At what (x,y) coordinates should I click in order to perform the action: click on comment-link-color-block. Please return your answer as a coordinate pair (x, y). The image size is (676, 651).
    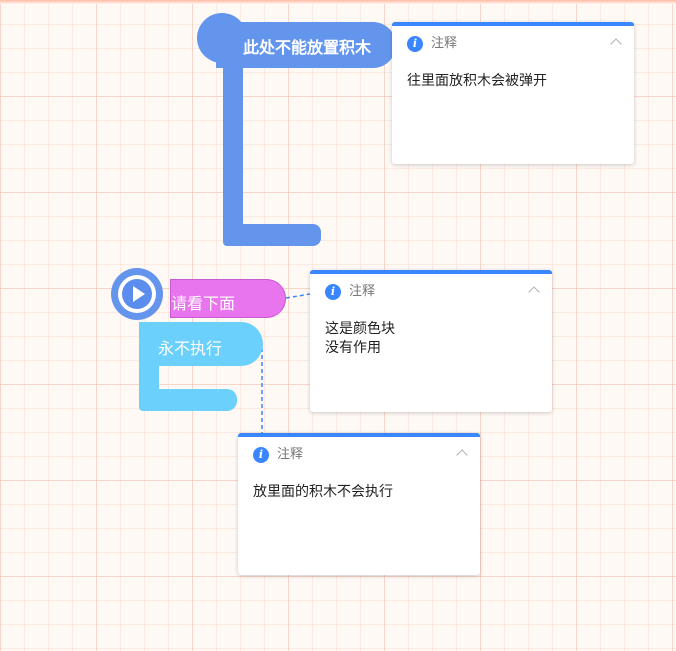
    Looking at the image, I should click on (298, 296).